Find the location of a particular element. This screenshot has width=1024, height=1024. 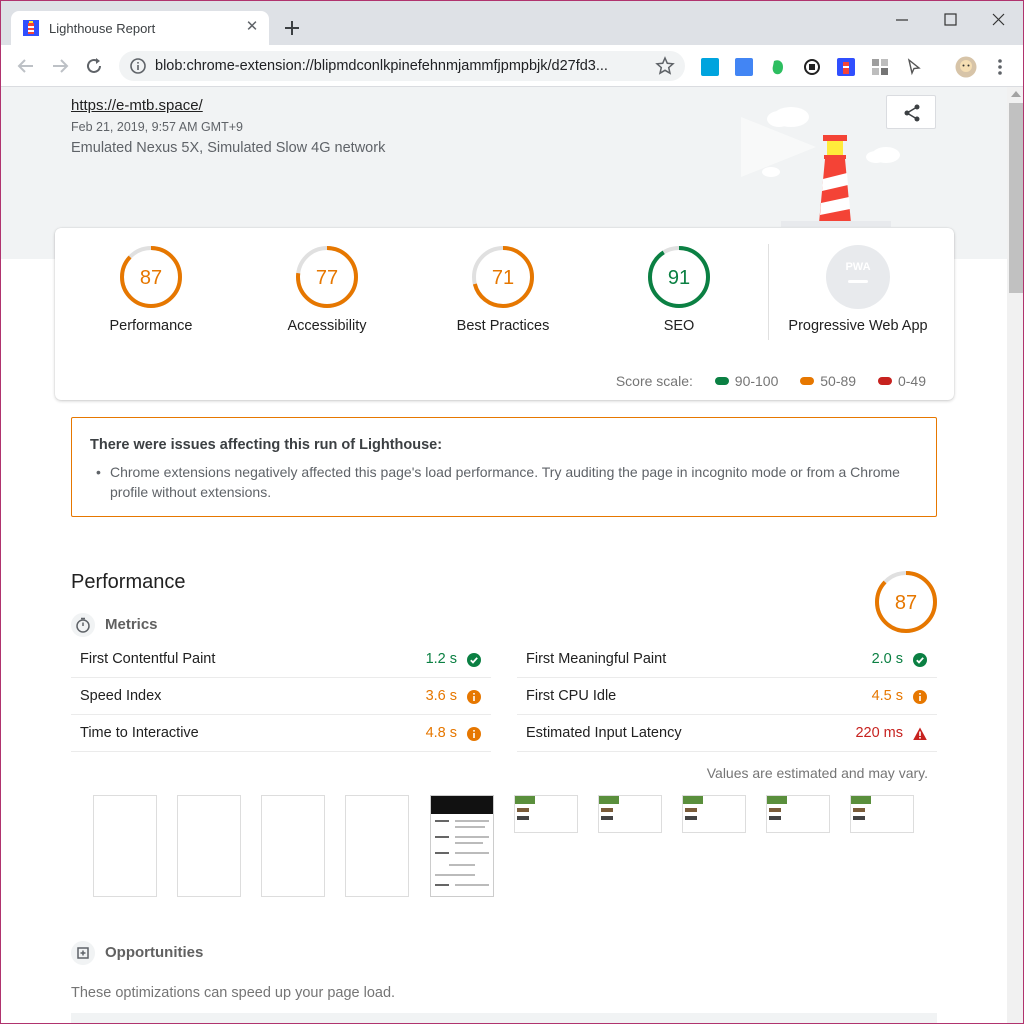

gauge-performance: 87 Performance is located at coordinates (151, 289).